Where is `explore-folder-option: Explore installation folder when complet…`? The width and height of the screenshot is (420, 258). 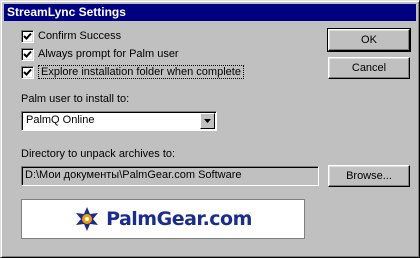
explore-folder-option: Explore installation folder when complet… is located at coordinates (132, 72).